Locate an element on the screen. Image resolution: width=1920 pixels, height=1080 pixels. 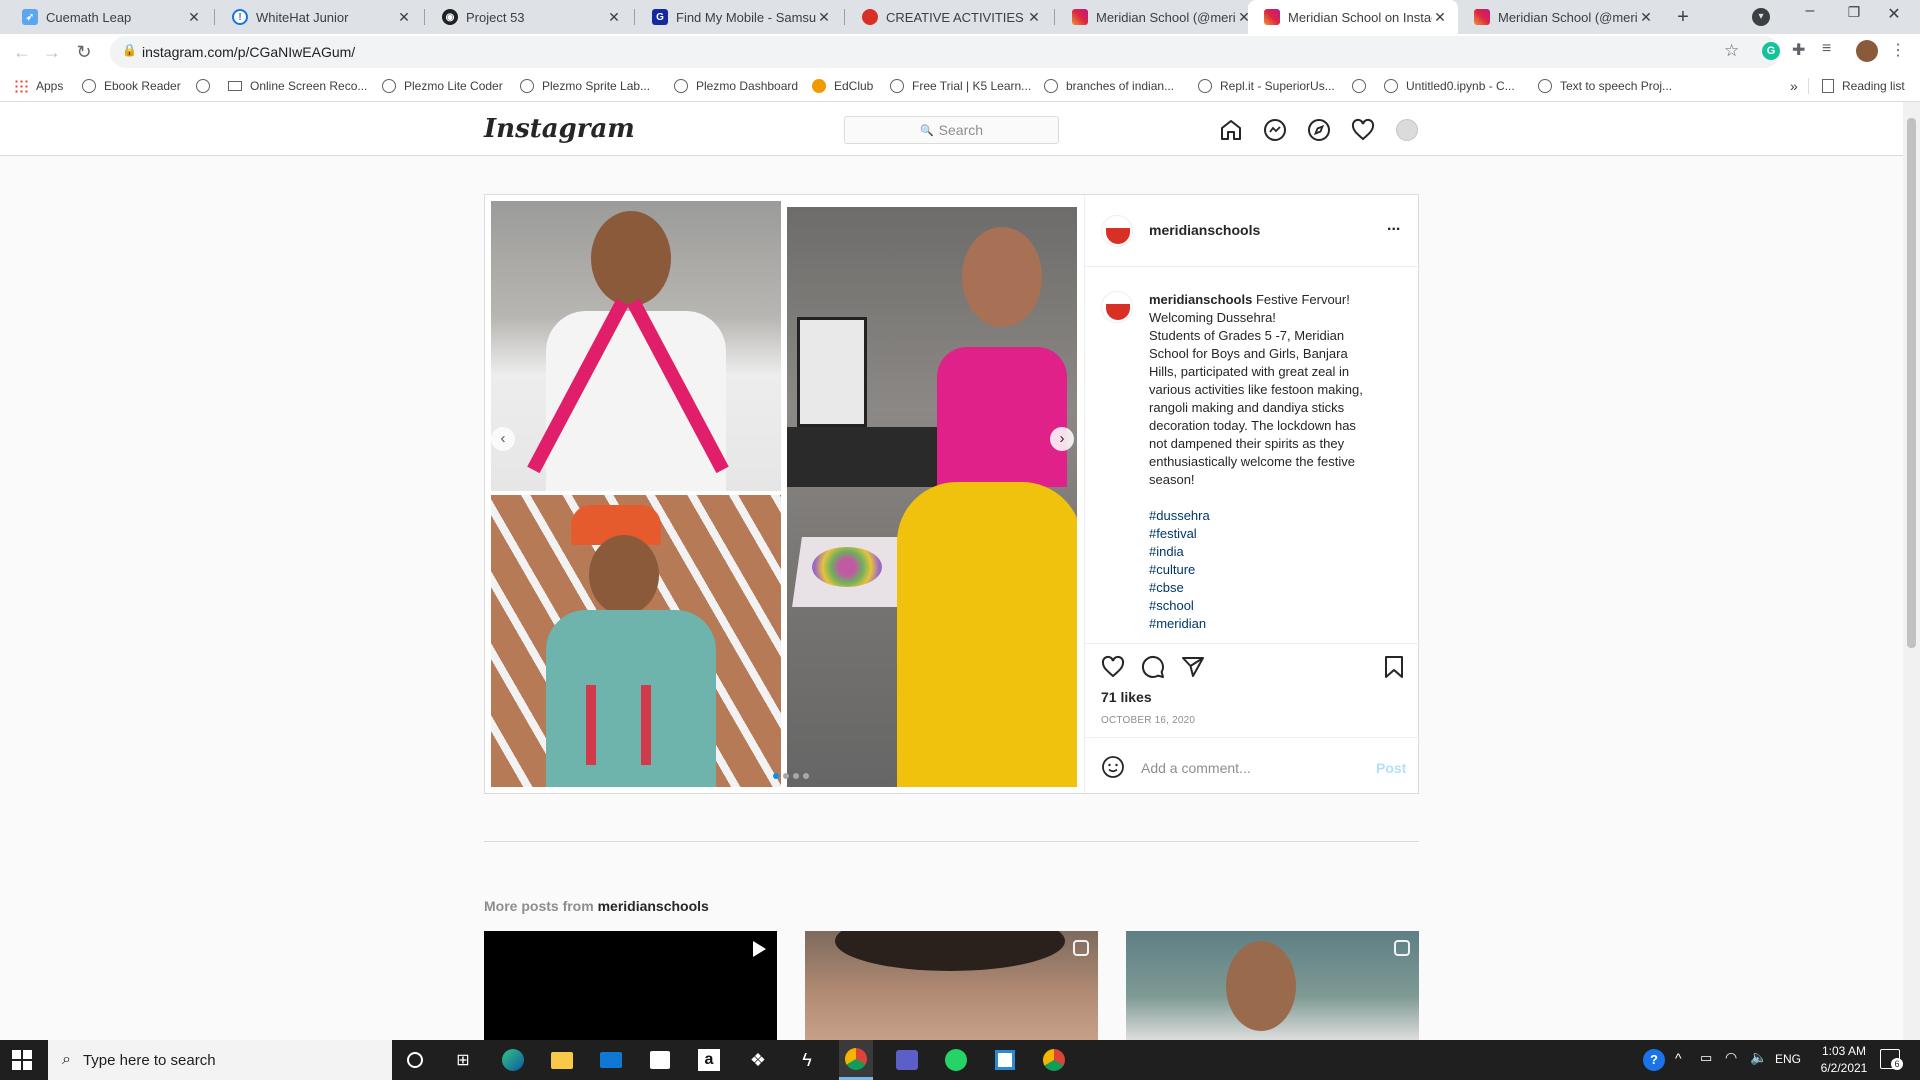
post-comment-button: Post is located at coordinates (1391, 768).